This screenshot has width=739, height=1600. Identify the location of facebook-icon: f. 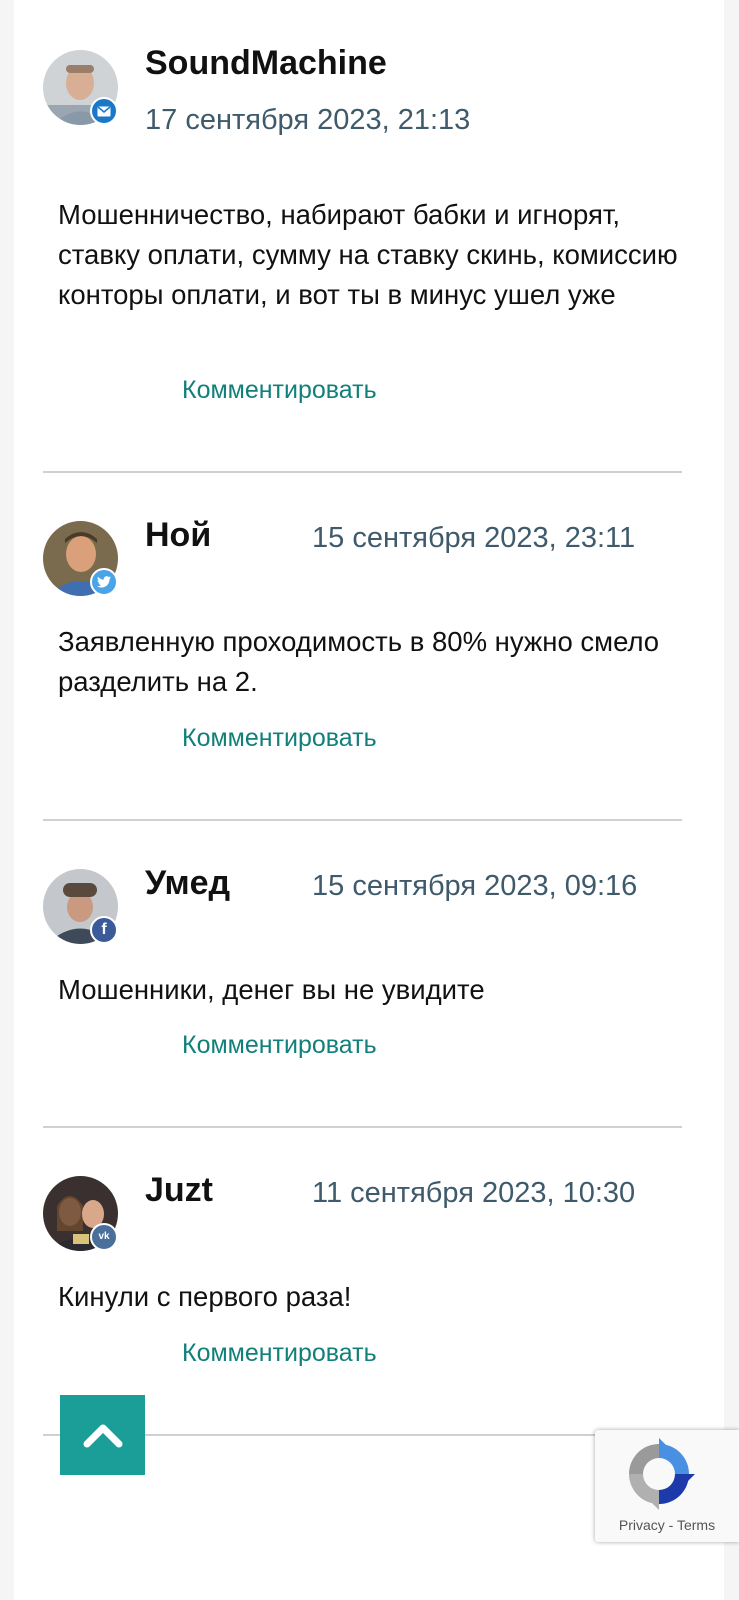
(104, 930).